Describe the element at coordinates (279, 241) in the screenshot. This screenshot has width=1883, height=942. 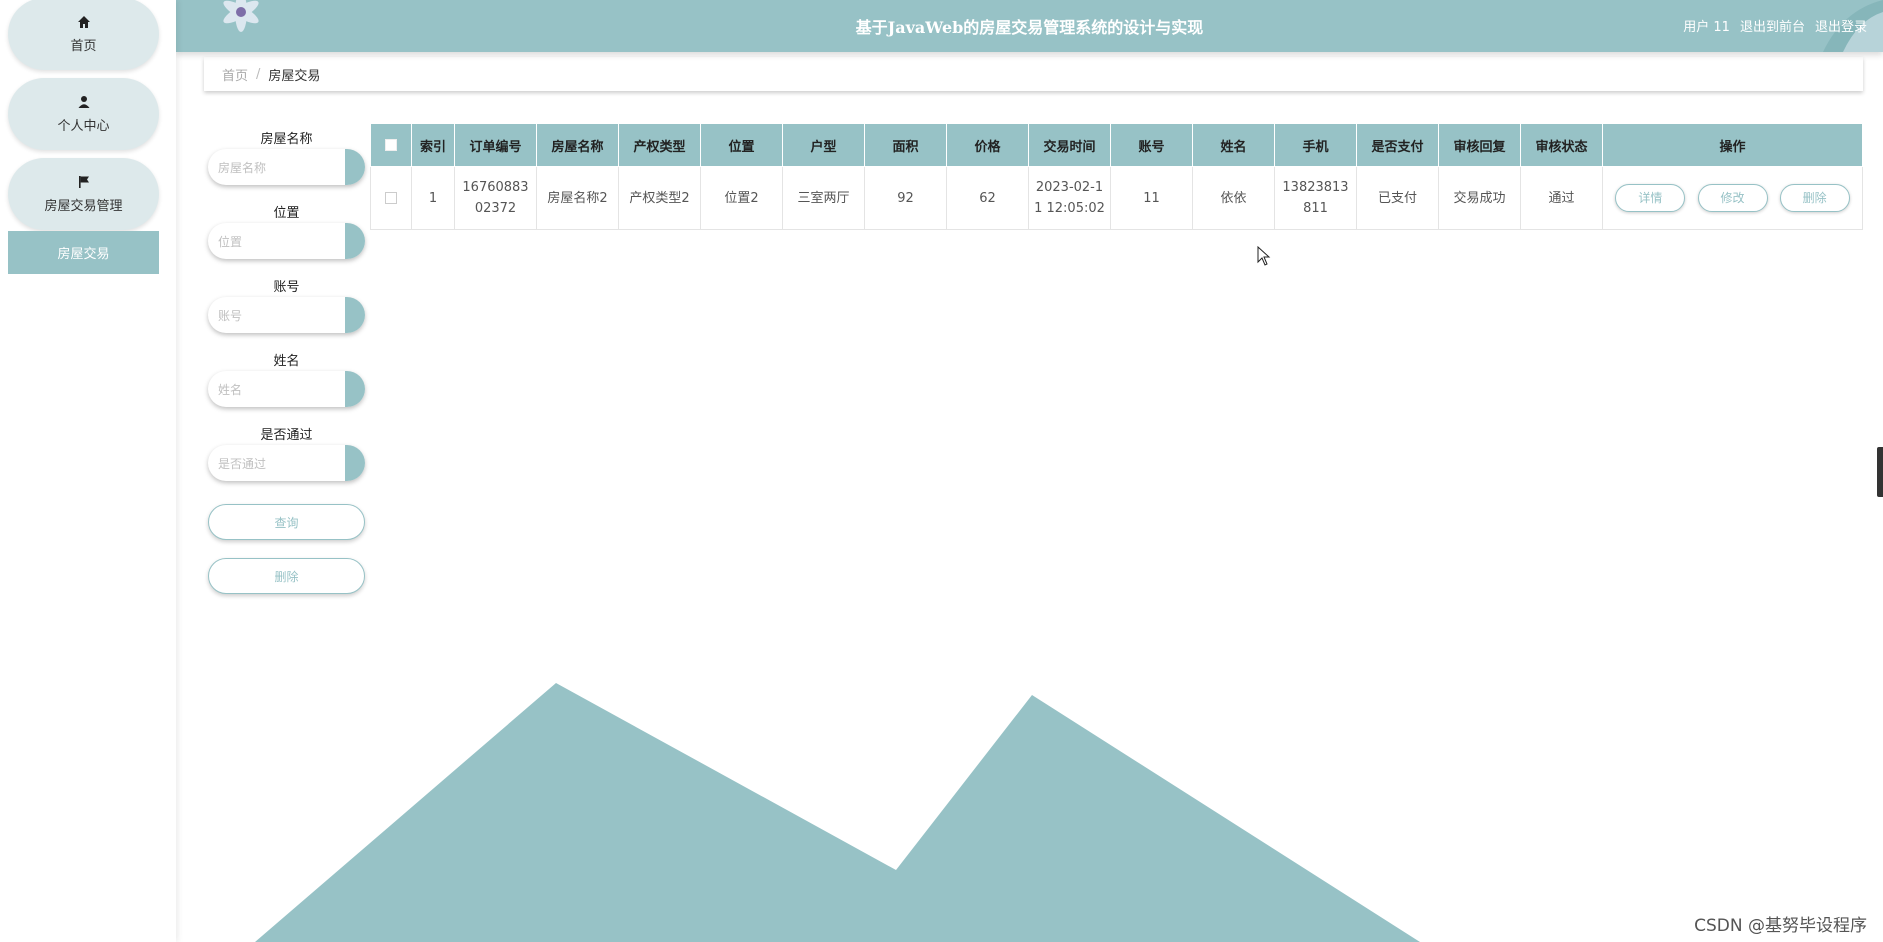
I see `location-input` at that location.